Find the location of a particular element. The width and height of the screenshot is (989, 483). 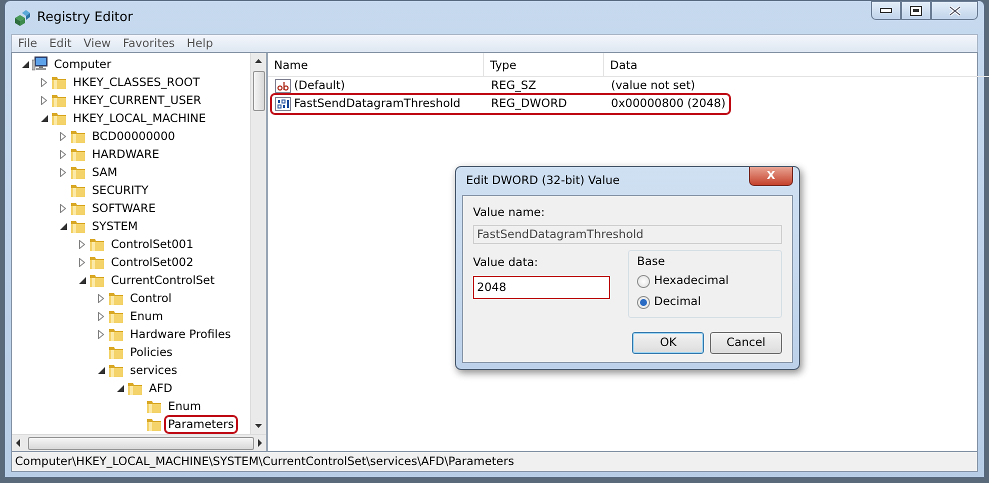

dialog-title: Edit DWORD (32-bit) Value is located at coordinates (543, 181).